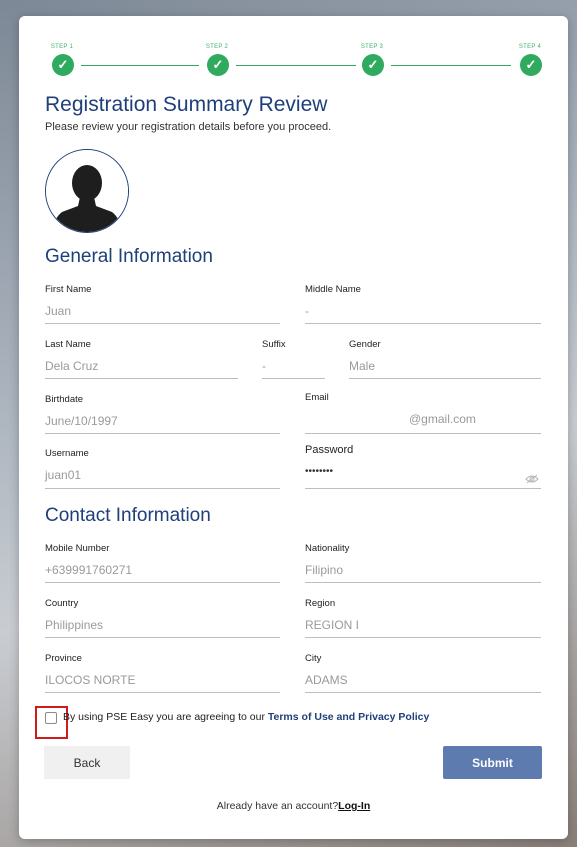 The height and width of the screenshot is (847, 577). I want to click on step-3-label: STEP 3, so click(372, 47).